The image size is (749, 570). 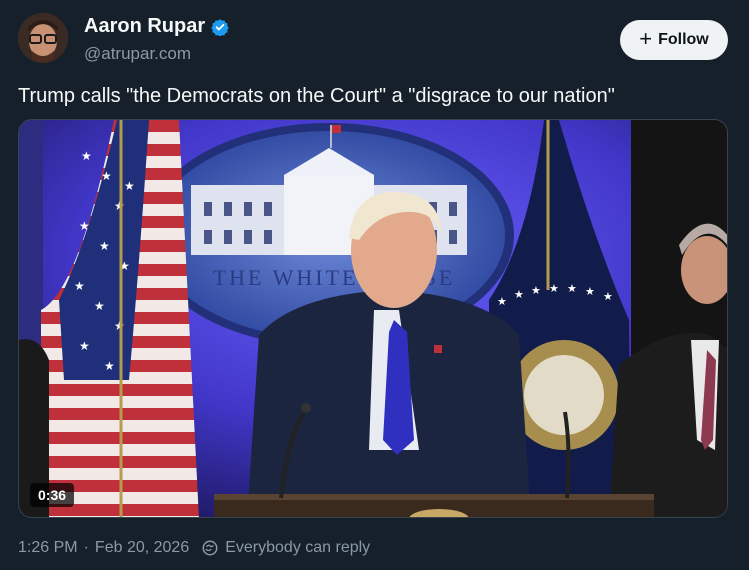 I want to click on author-display-name: Aaron Rupar, so click(x=144, y=26).